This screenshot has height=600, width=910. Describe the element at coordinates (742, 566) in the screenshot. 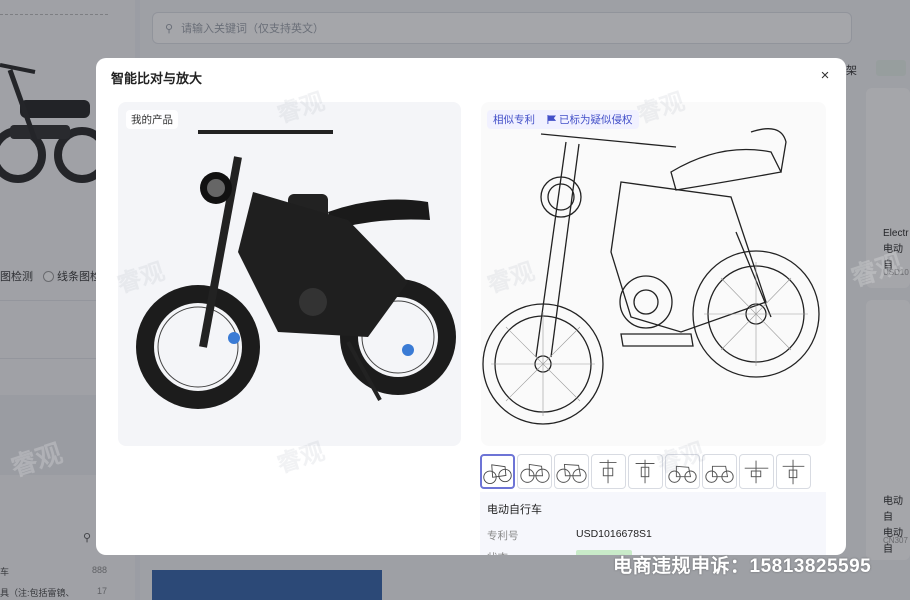

I see `footer-watermark: 电商违规申诉：15813825595` at that location.